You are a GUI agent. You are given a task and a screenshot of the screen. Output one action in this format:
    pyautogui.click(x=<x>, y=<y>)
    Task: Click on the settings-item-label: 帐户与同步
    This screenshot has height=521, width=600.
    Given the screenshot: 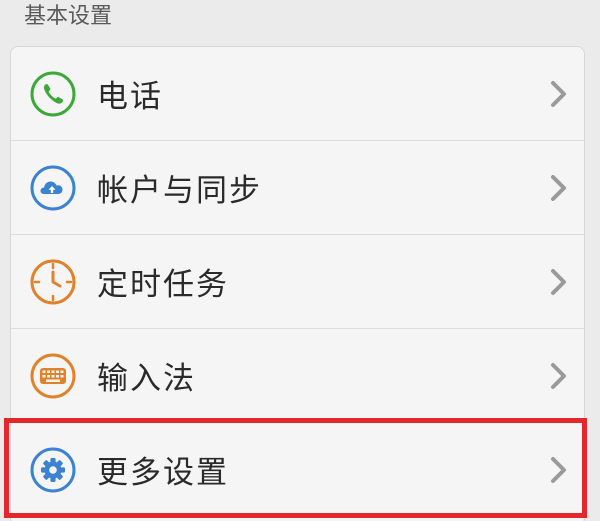 What is the action you would take?
    pyautogui.click(x=179, y=191)
    